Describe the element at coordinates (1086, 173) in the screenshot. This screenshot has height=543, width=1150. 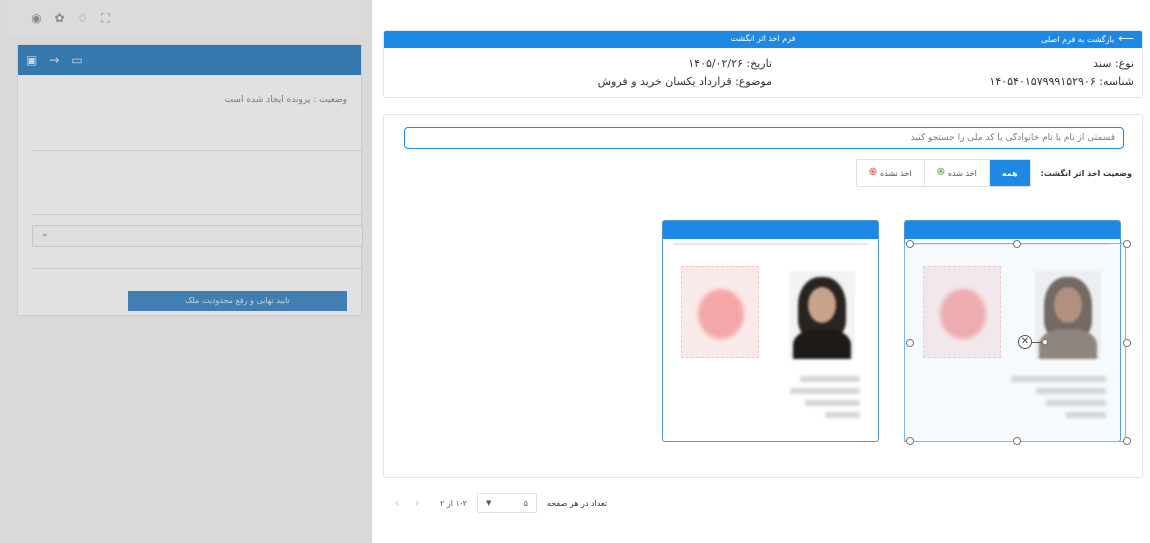
I see `filter-label: وضعیت اخذ اثر انگشت:` at that location.